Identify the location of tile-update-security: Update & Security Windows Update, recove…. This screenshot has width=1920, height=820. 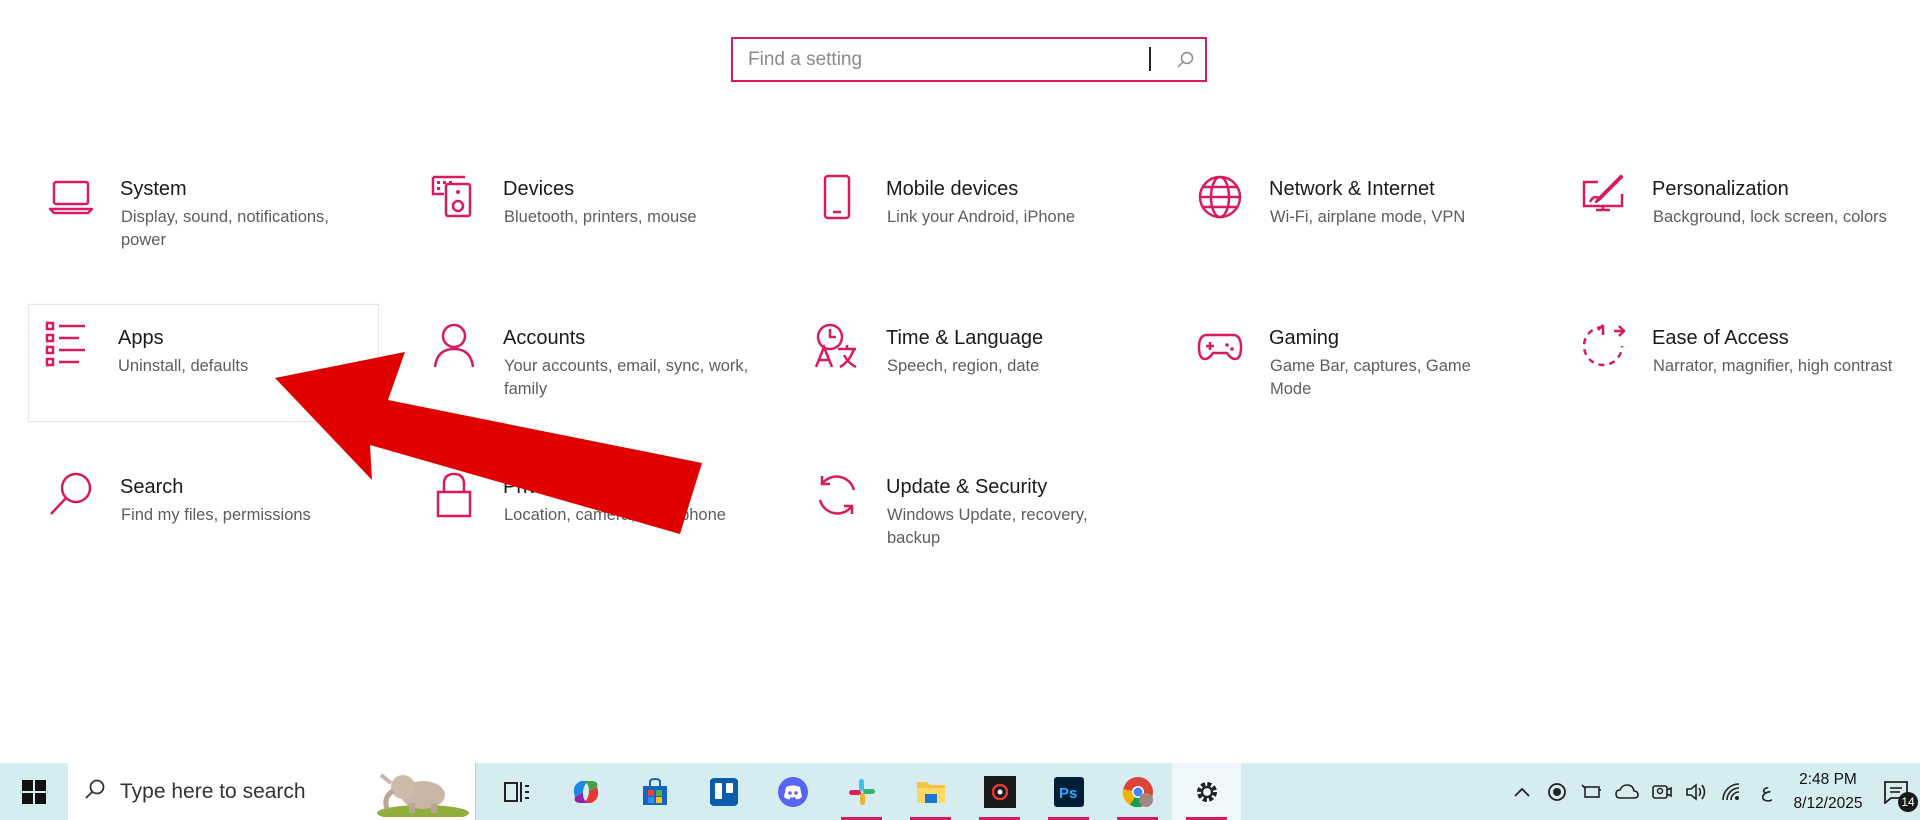
(973, 517).